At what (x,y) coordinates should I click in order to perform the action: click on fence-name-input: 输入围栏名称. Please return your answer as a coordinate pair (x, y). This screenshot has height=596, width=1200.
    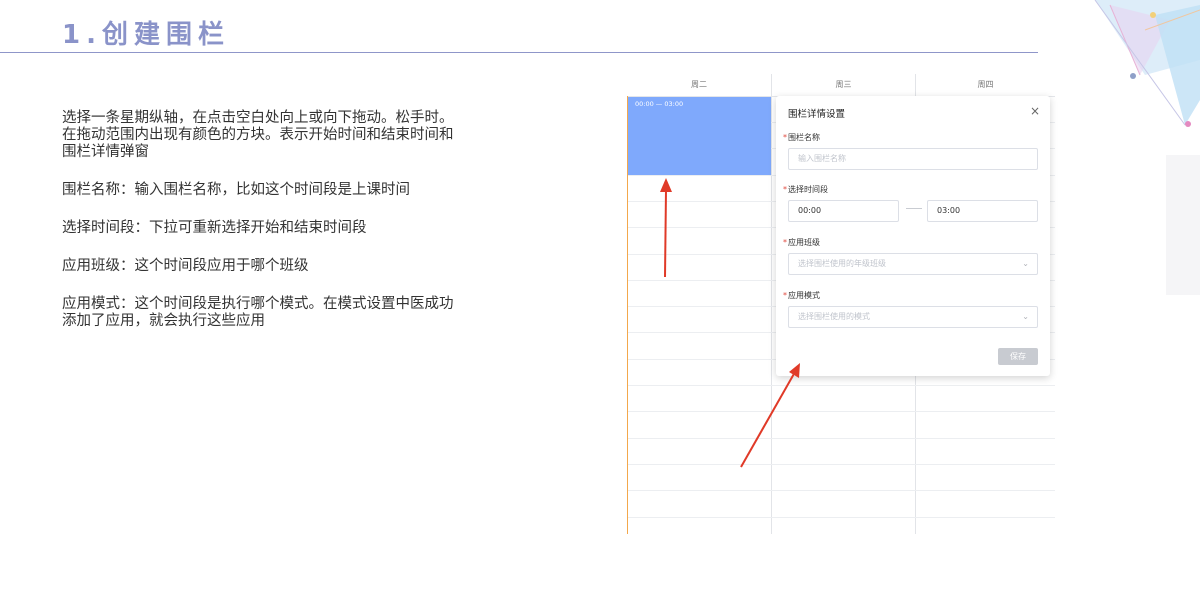
    Looking at the image, I should click on (913, 159).